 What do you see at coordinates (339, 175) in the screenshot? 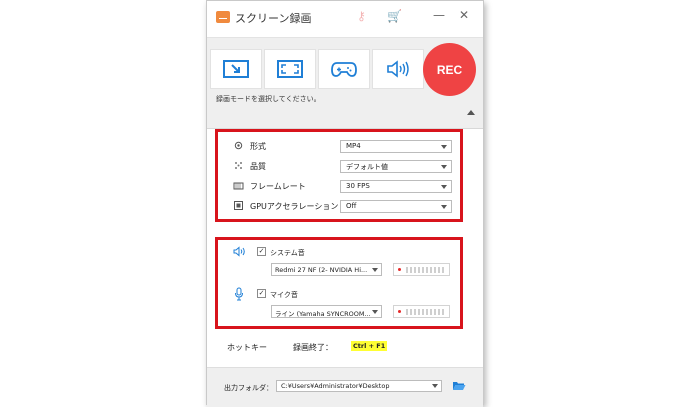
I see `video-settings-highlight` at bounding box center [339, 175].